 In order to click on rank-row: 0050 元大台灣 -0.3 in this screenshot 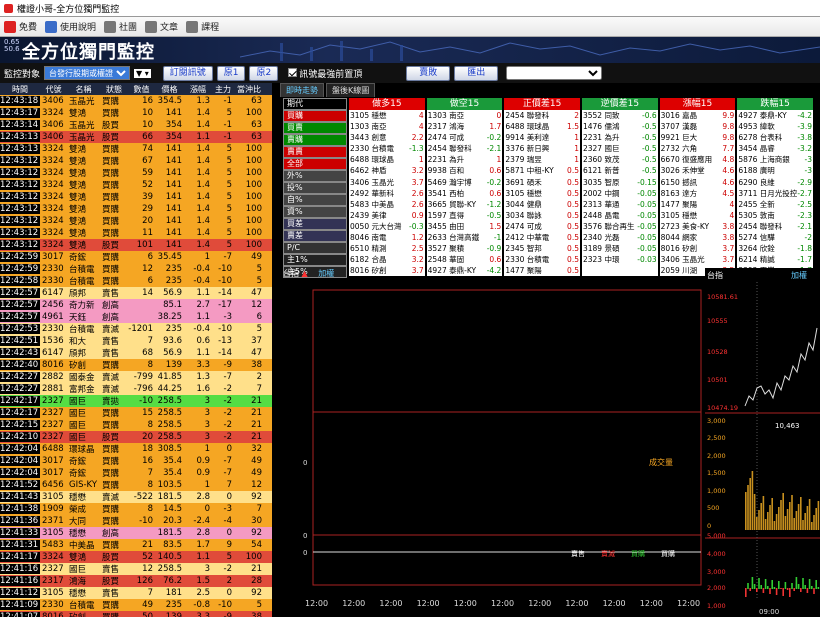, I will do `click(387, 226)`.